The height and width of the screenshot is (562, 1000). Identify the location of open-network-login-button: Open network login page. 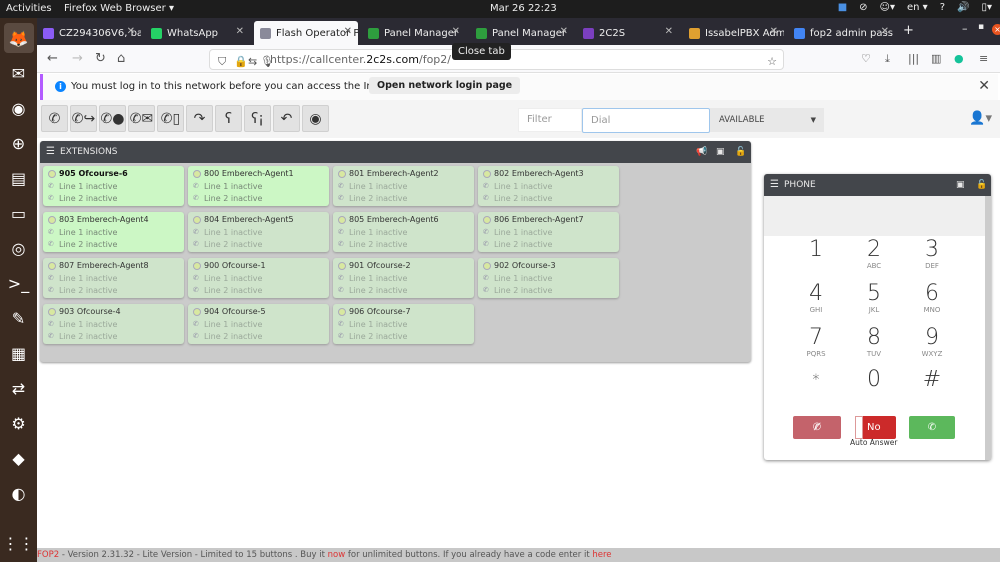
(445, 85).